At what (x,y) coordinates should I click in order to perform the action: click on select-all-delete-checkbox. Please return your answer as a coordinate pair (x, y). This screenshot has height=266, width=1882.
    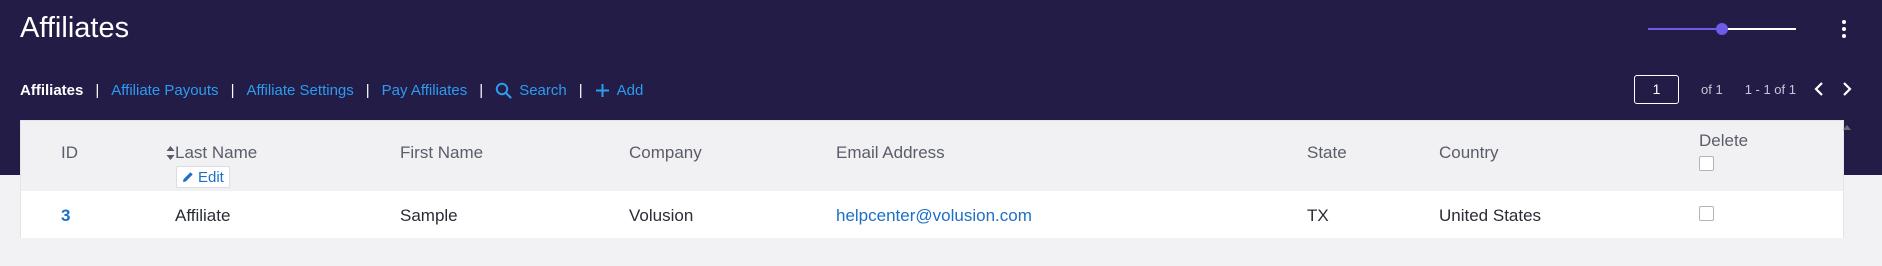
    Looking at the image, I should click on (1706, 163).